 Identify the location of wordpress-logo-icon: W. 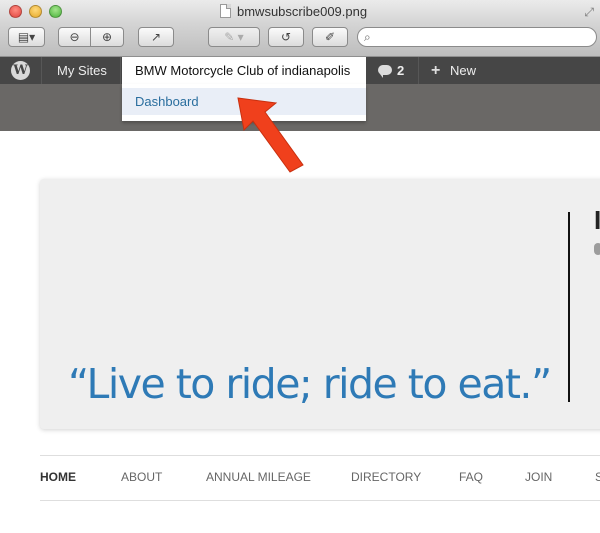
(20, 70).